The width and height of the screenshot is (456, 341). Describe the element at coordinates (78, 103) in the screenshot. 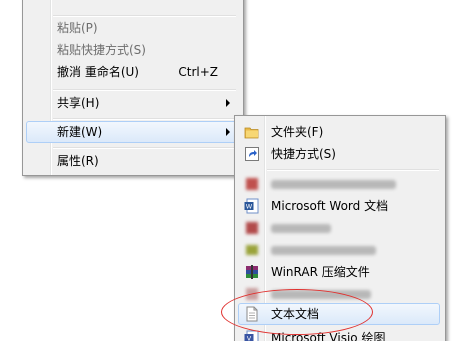

I see `menu-item-label: 共享(H)` at that location.